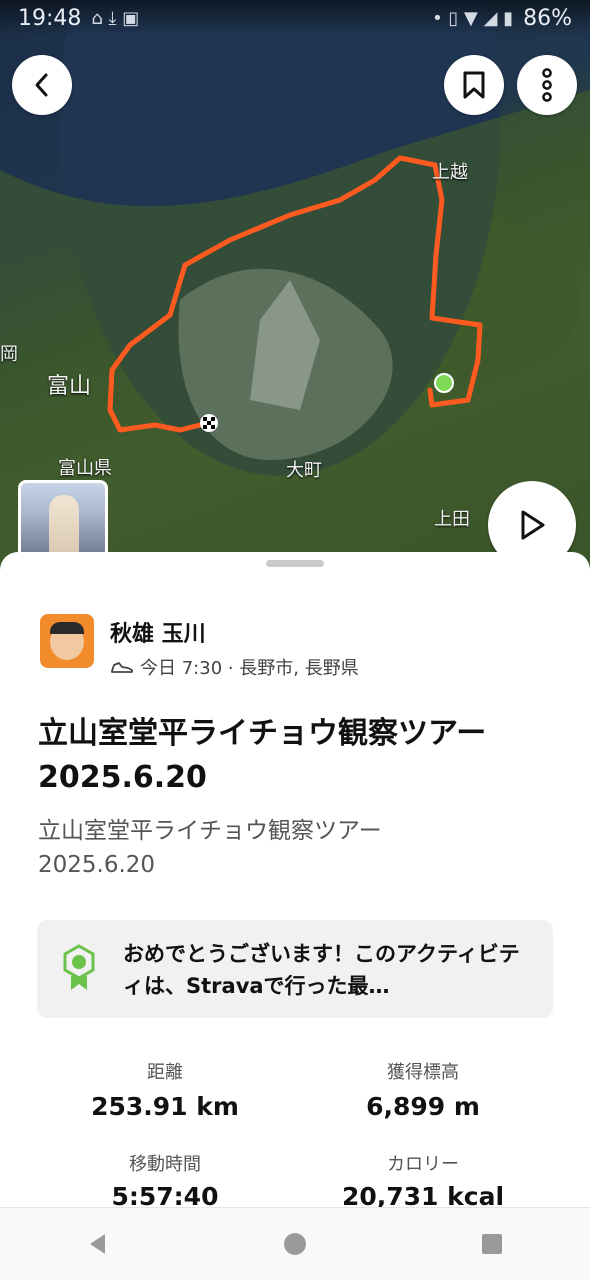  I want to click on activity-meta: 今日 7:30 · 長野市, 長野県, so click(234, 667).